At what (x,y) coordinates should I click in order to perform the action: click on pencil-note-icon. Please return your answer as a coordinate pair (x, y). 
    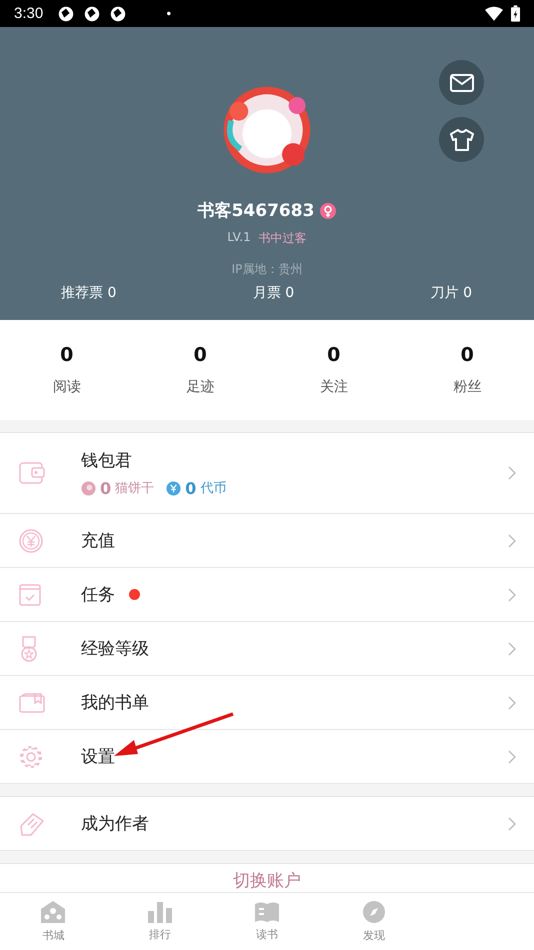
    Looking at the image, I should click on (32, 823).